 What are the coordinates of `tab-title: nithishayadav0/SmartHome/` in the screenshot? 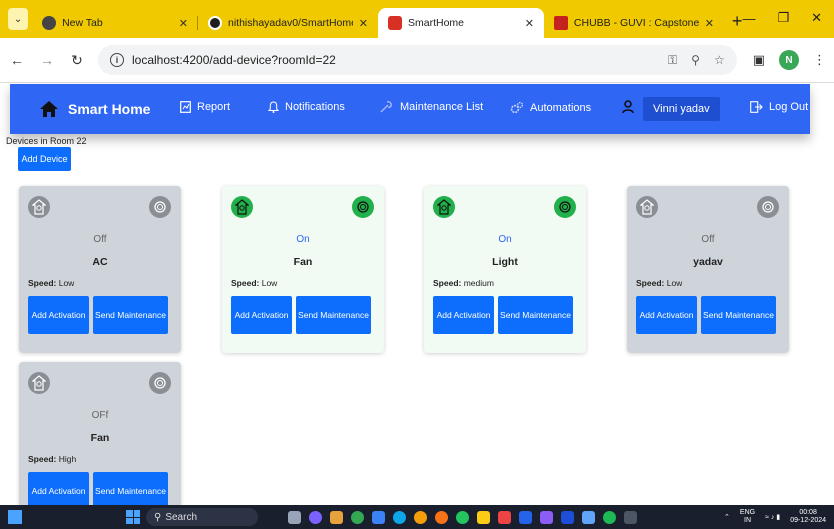 It's located at (290, 23).